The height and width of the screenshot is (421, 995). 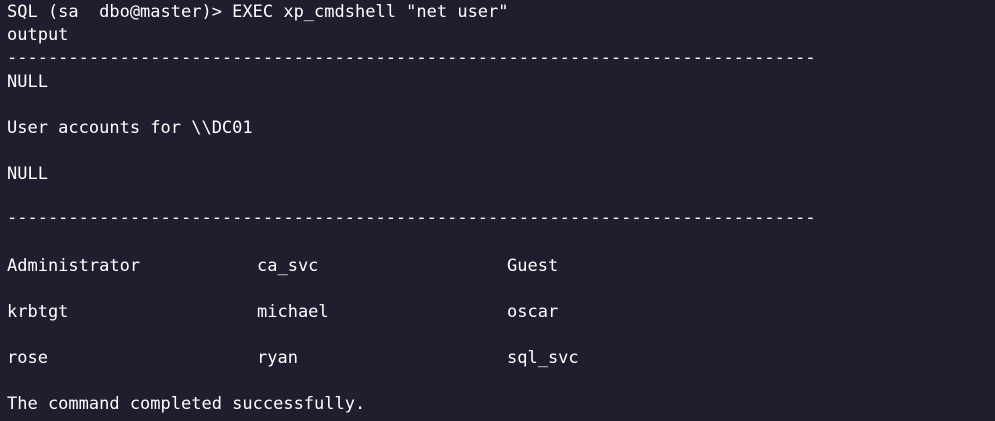 I want to click on user-name: ryan, so click(x=277, y=358).